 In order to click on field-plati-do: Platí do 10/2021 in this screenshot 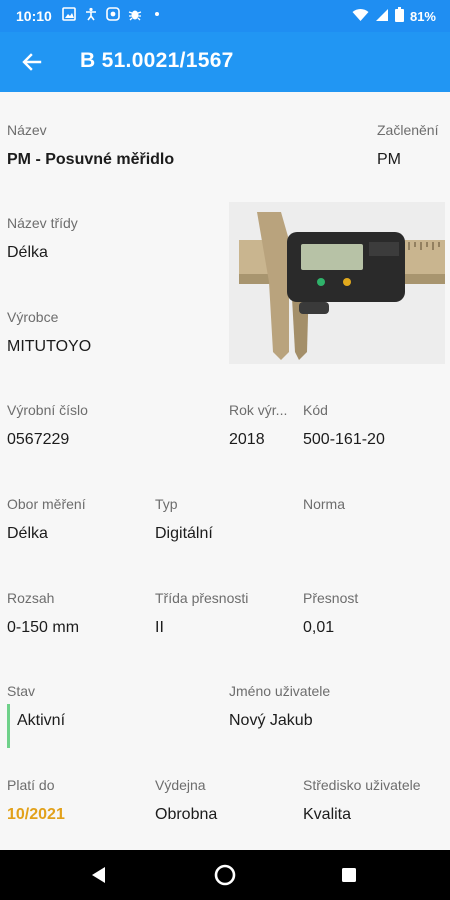, I will do `click(77, 800)`.